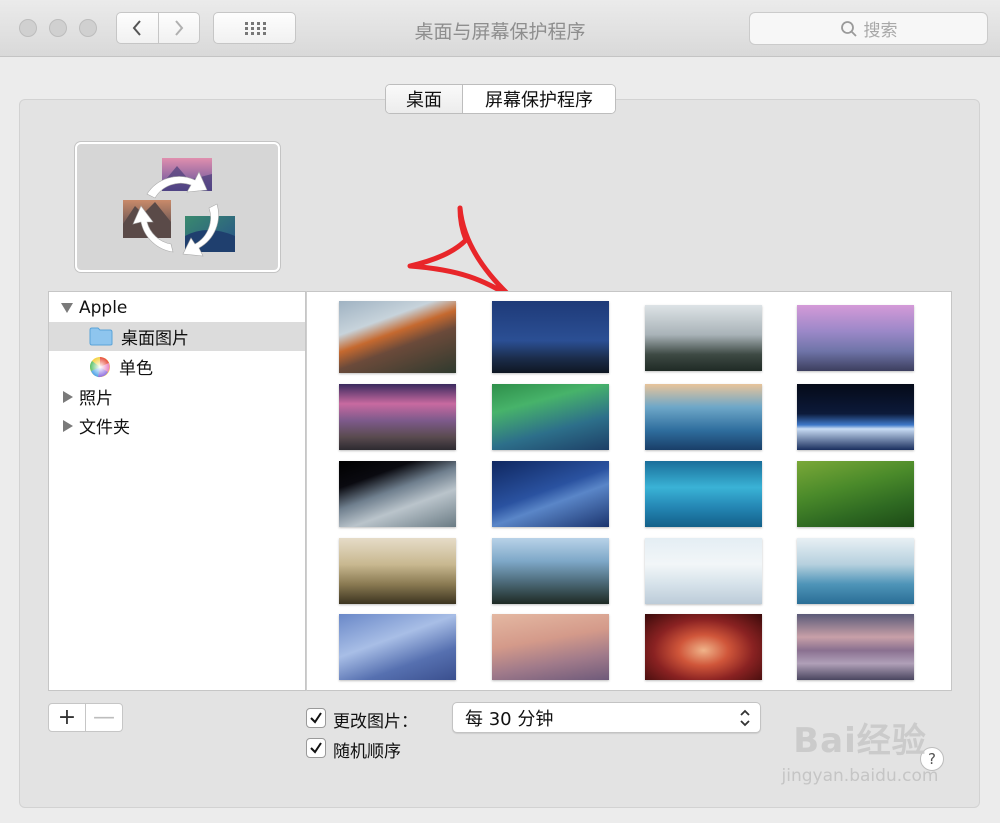 Image resolution: width=1000 pixels, height=823 pixels. I want to click on current-picture-preview, so click(177, 207).